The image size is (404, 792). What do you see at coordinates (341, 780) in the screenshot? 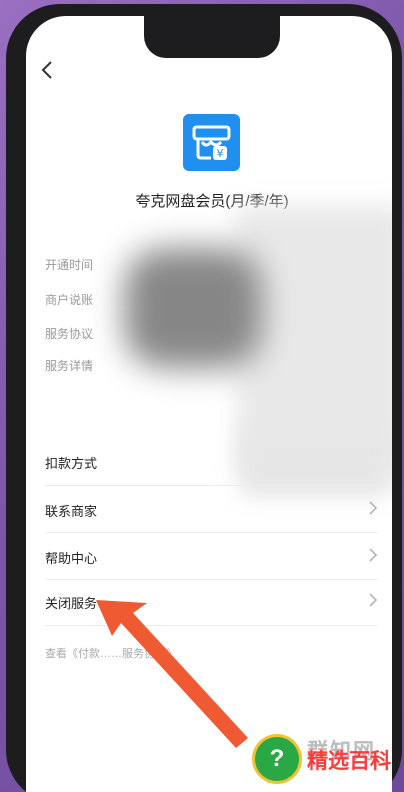
I see `watermark-url: booso.com` at bounding box center [341, 780].